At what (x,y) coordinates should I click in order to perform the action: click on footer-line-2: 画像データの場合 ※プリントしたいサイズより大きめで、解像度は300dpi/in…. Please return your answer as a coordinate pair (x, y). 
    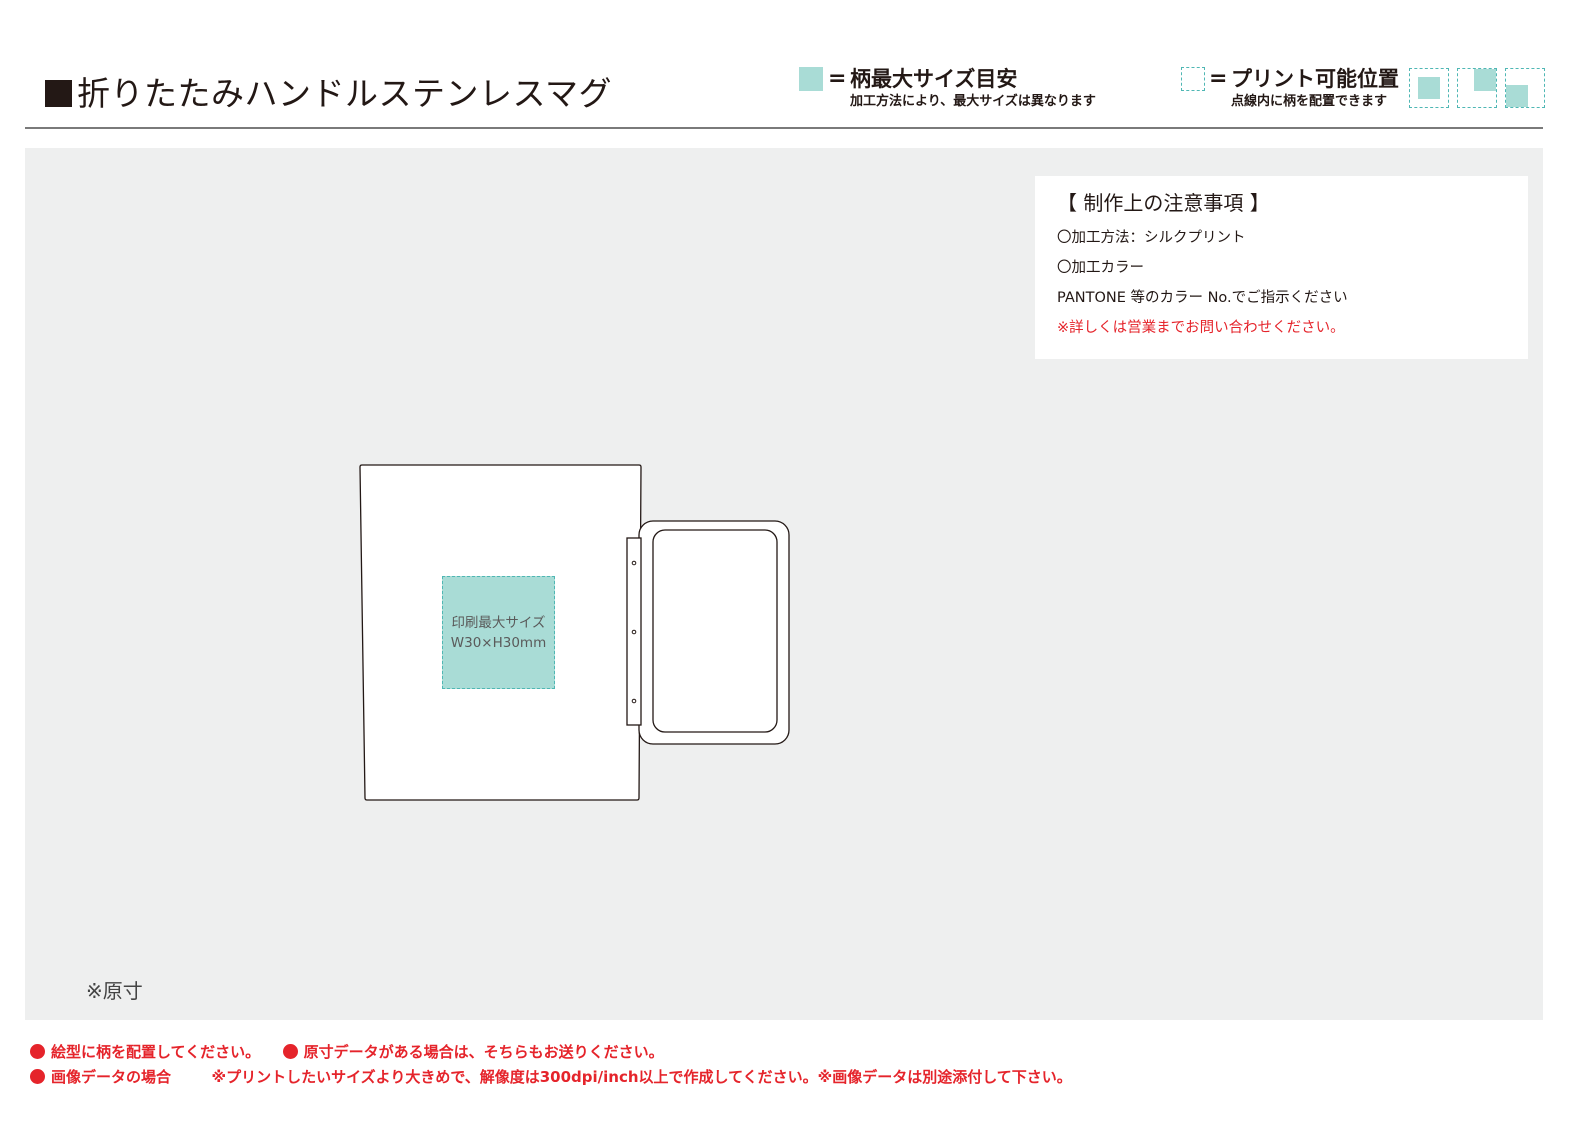
    Looking at the image, I should click on (551, 1077).